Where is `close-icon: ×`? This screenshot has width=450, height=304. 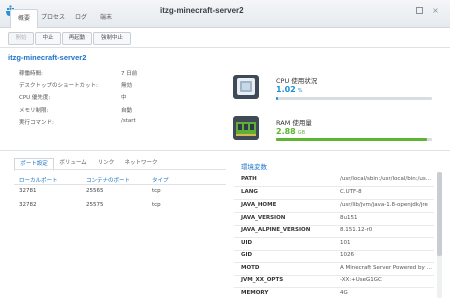
close-icon: × is located at coordinates (435, 10).